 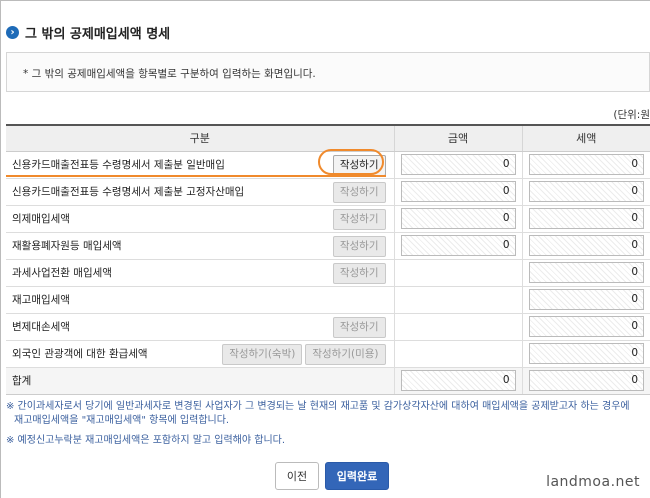 What do you see at coordinates (41, 219) in the screenshot?
I see `row-label: 의제매입세액` at bounding box center [41, 219].